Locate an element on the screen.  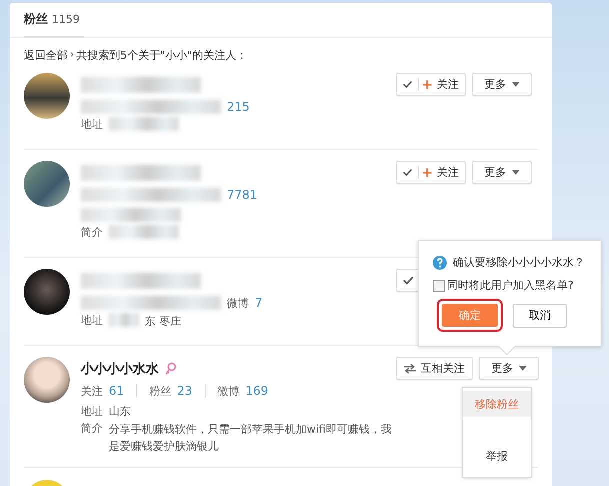
menu-item: 举报 is located at coordinates (497, 456).